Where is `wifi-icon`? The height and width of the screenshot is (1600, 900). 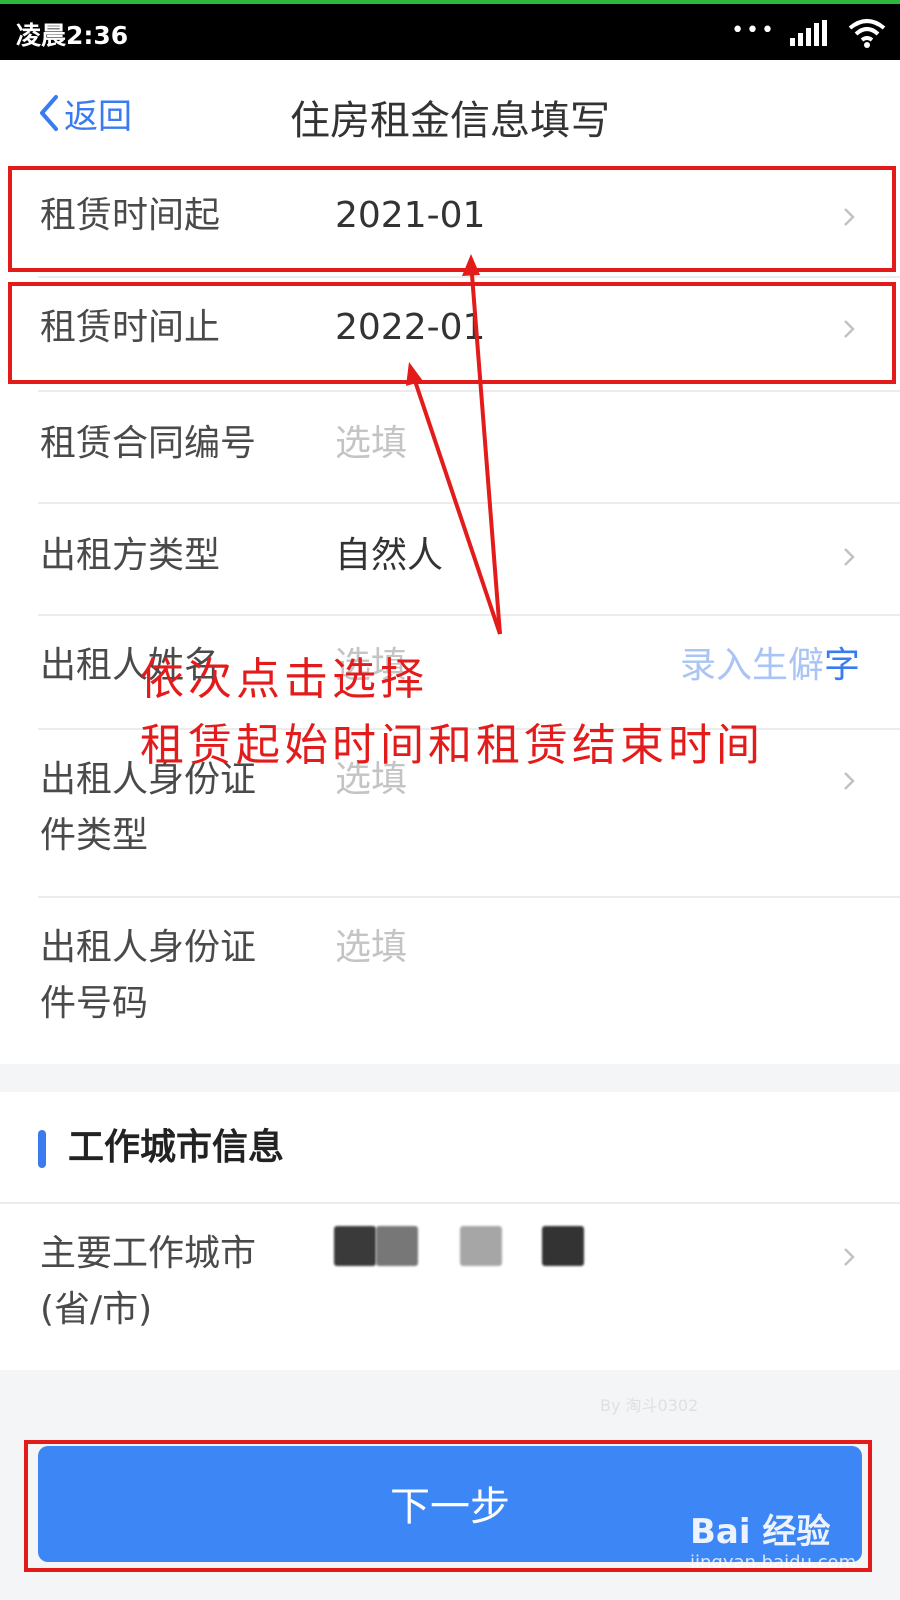
wifi-icon is located at coordinates (867, 33).